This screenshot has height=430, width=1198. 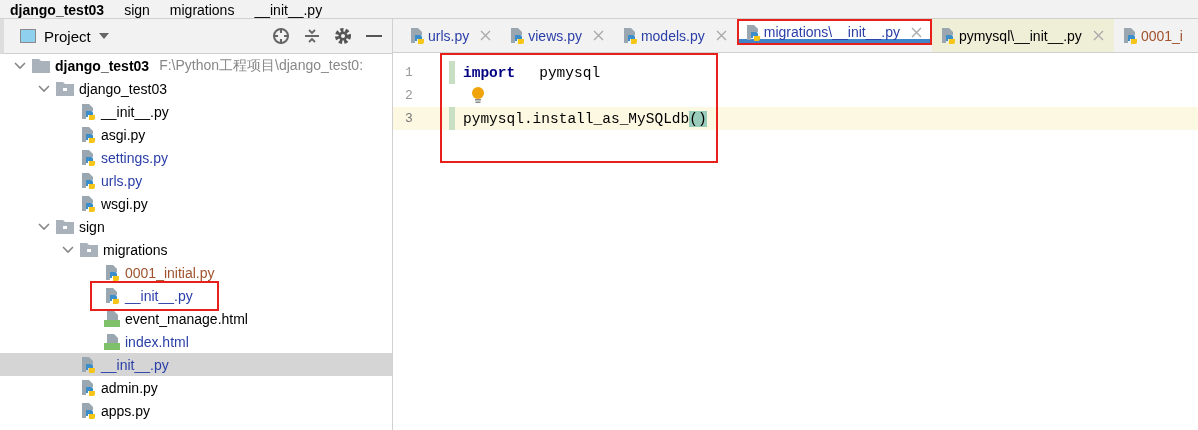 I want to click on keyword: import, so click(x=489, y=72).